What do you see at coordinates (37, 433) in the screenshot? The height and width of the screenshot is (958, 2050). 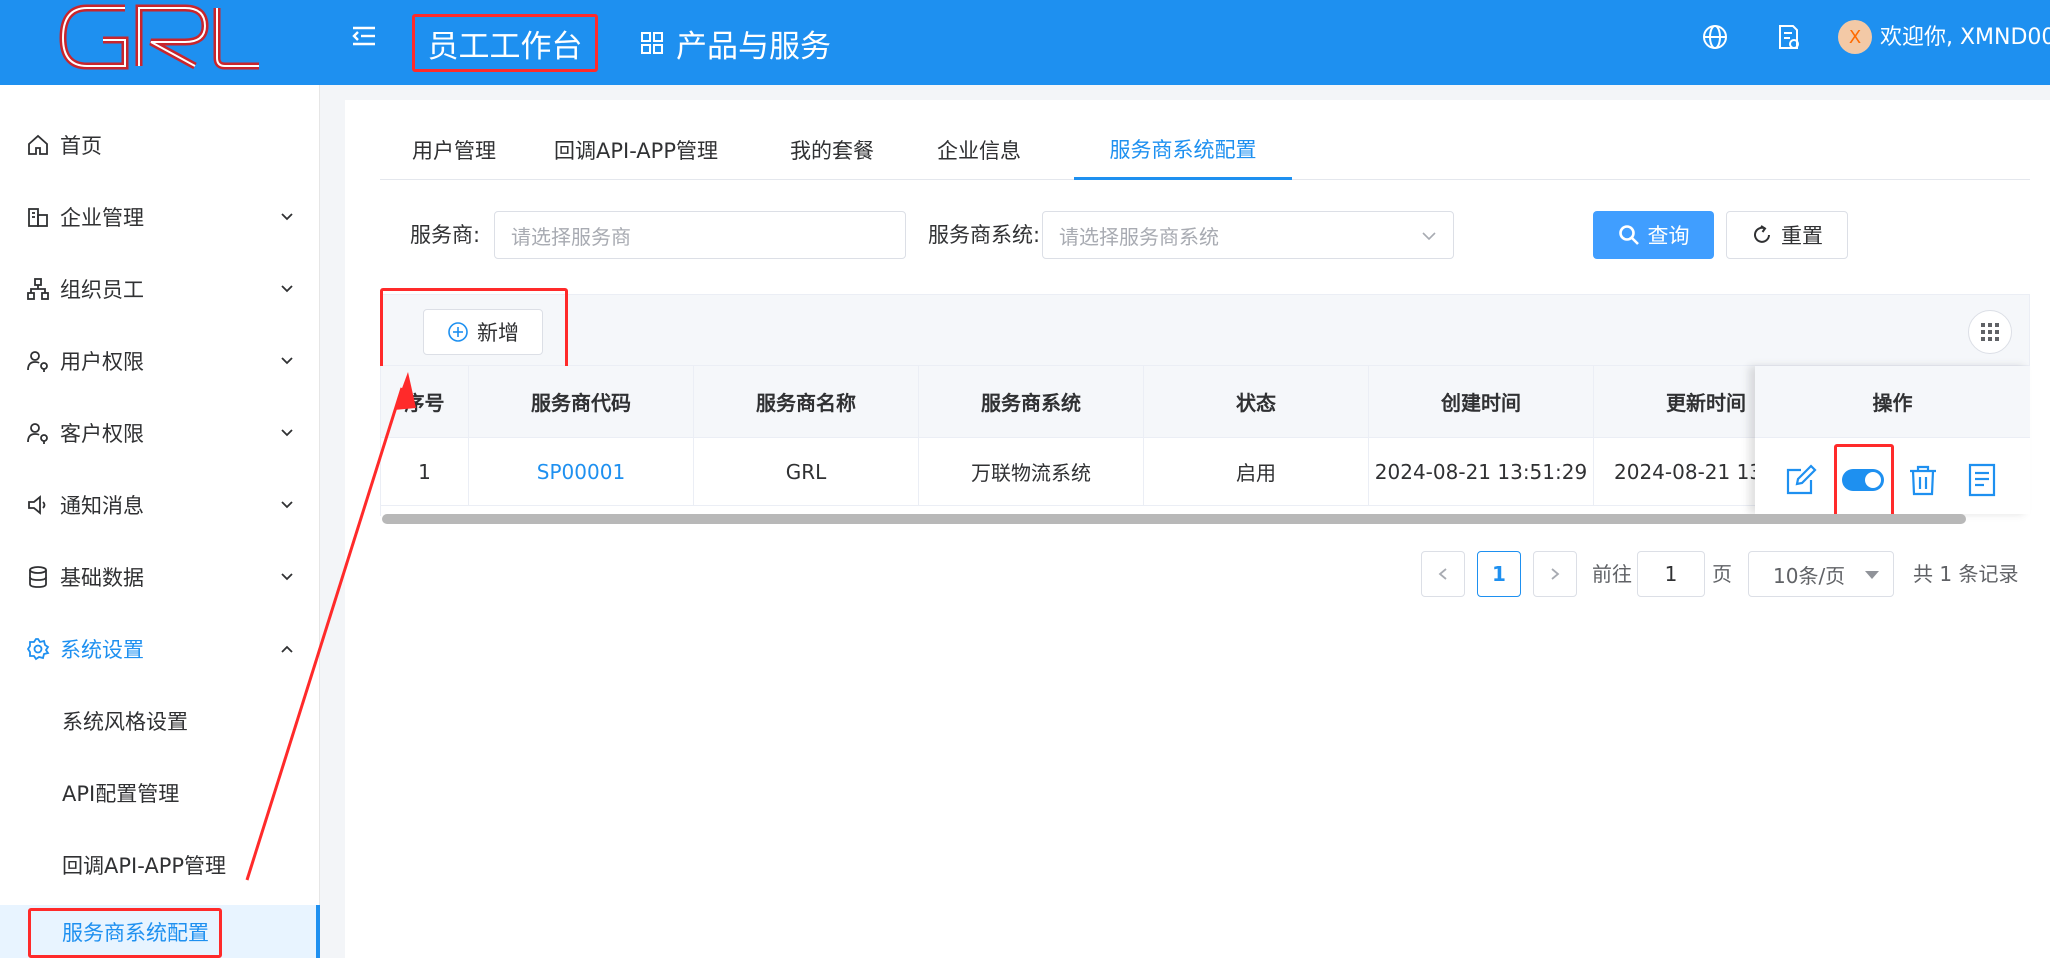 I see `user-key-icon` at bounding box center [37, 433].